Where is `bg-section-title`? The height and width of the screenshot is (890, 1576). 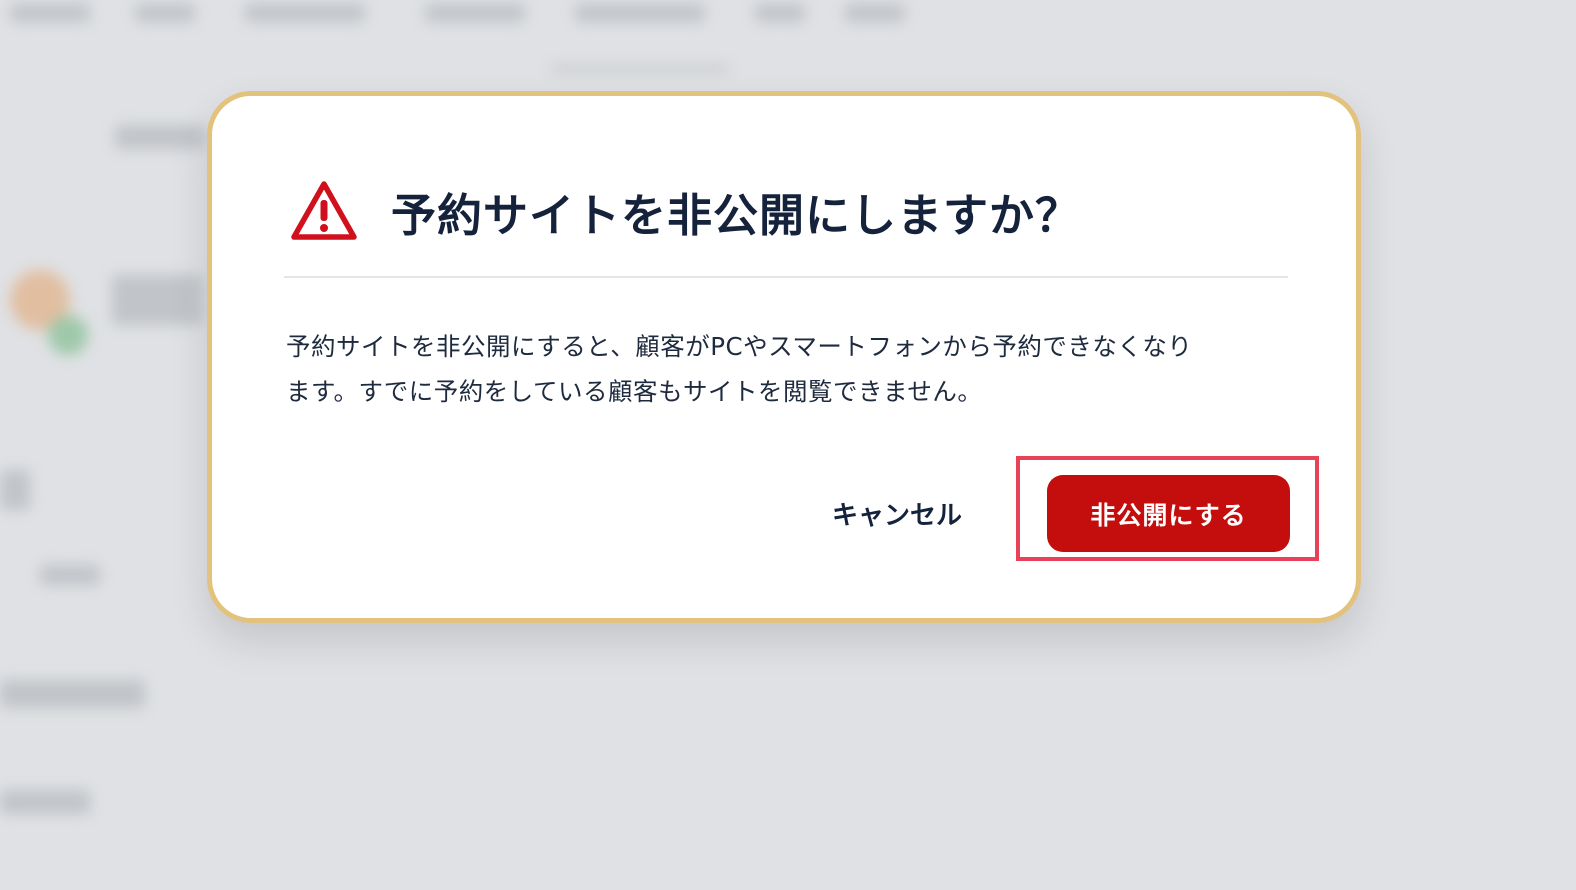
bg-section-title is located at coordinates (160, 137).